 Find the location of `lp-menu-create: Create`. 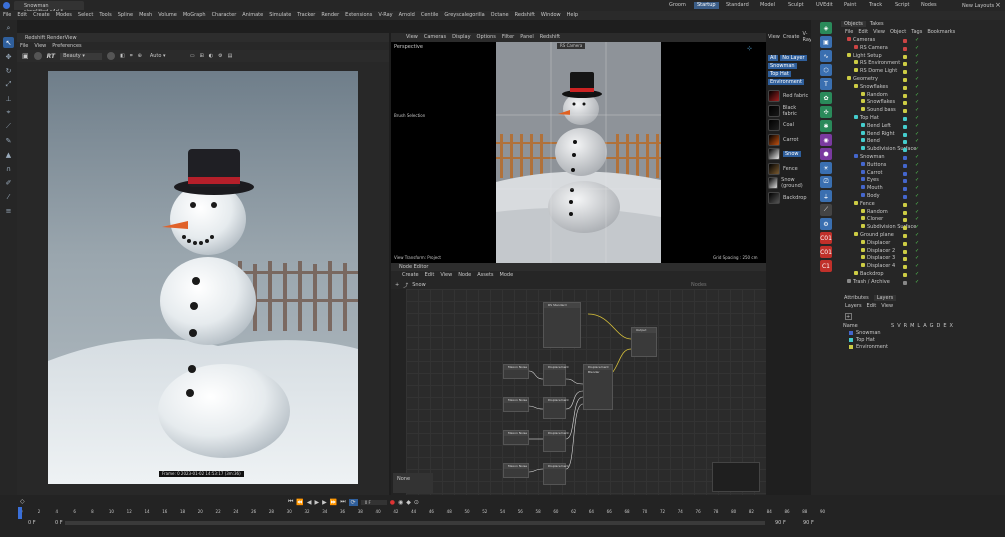

lp-menu-create: Create is located at coordinates (791, 37).